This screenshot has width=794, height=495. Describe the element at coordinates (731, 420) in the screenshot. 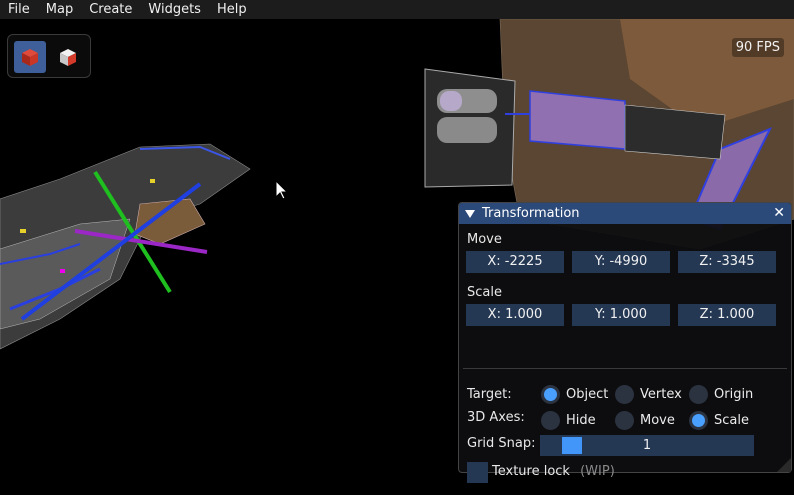

I see `axes-scale-label: Scale` at that location.